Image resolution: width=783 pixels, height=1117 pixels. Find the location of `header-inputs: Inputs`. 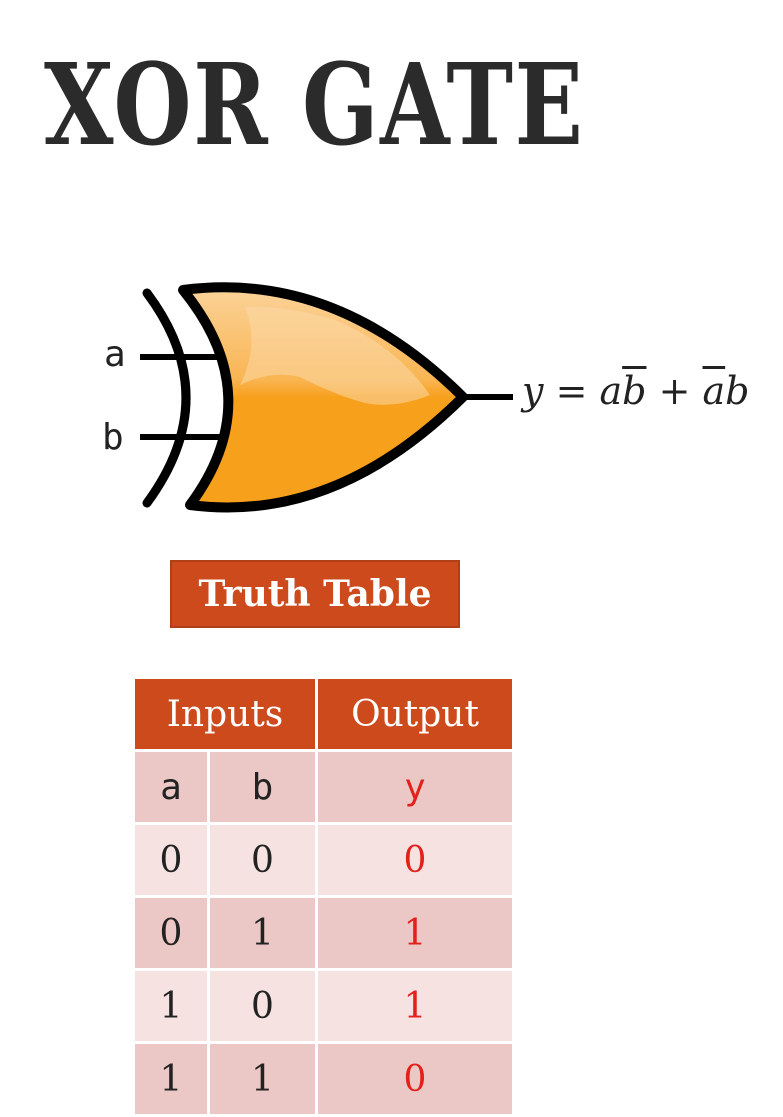

header-inputs: Inputs is located at coordinates (225, 714).